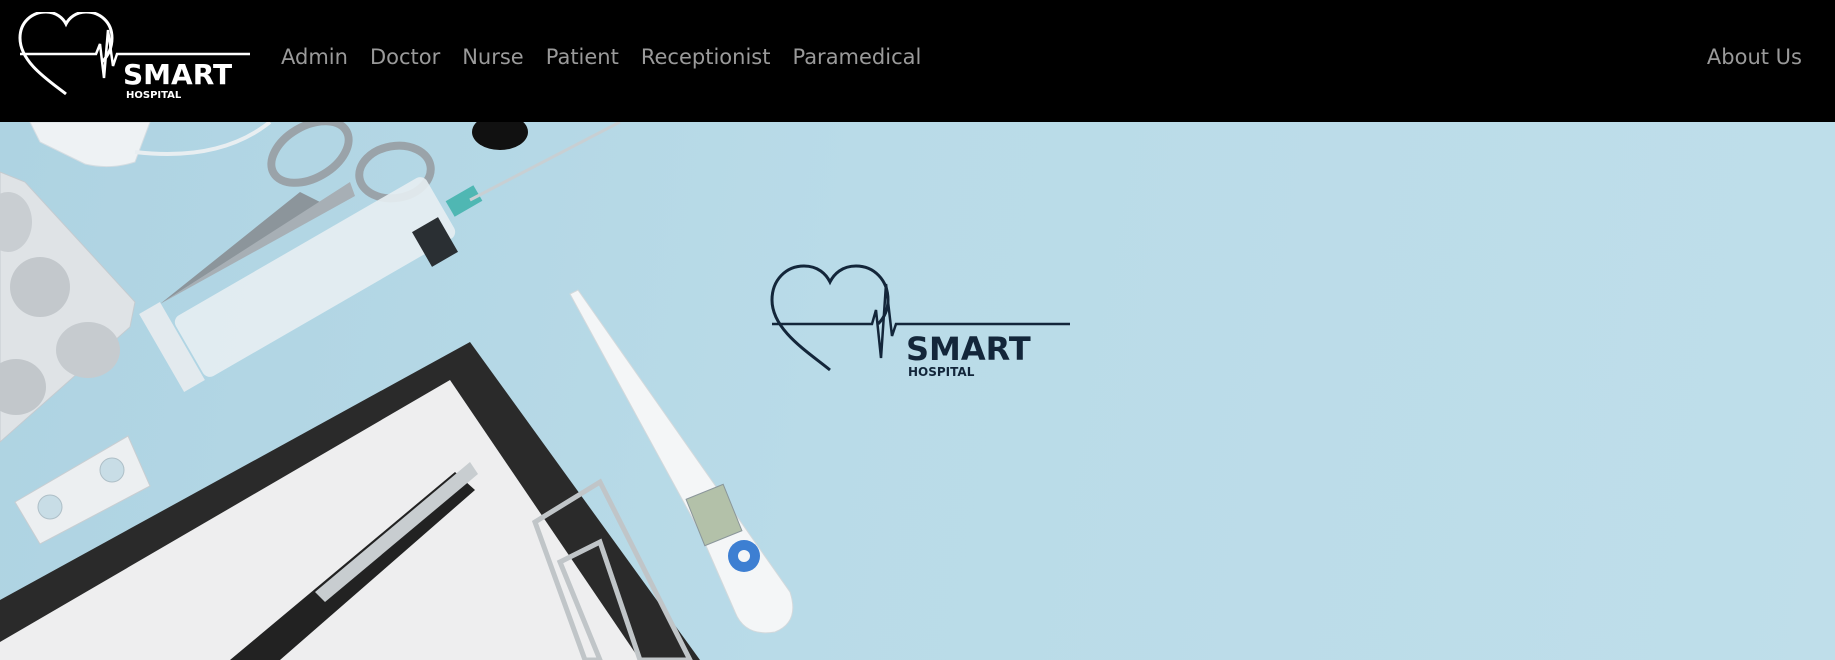 The height and width of the screenshot is (660, 1835). I want to click on nav-right: About Us, so click(1754, 57).